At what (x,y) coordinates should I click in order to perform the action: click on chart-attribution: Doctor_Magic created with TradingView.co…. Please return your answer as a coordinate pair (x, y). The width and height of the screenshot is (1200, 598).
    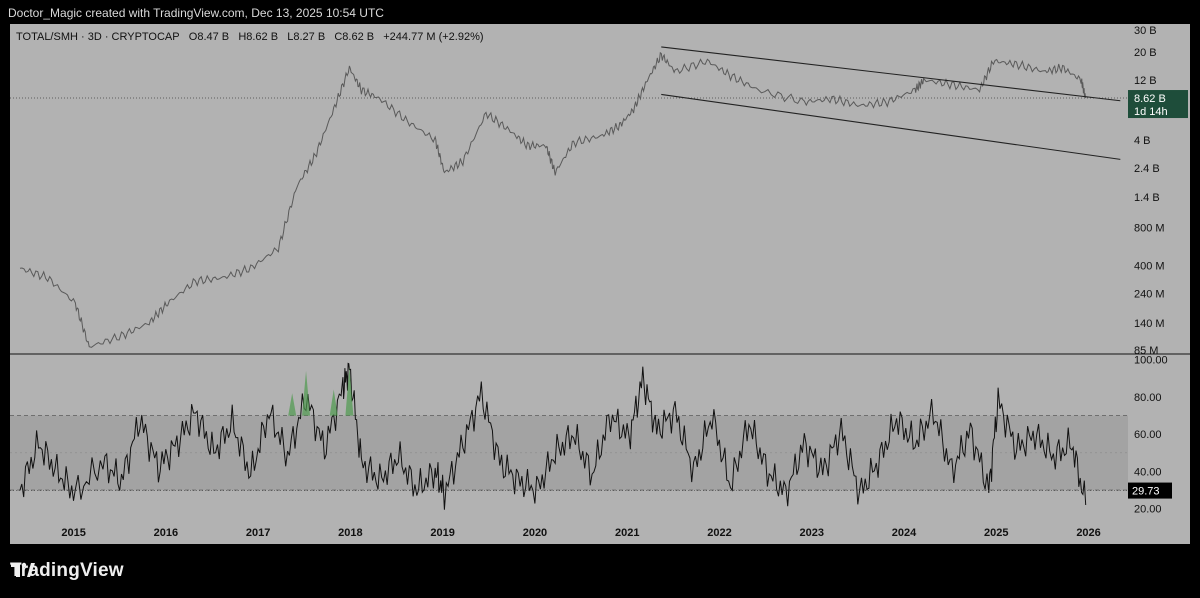
    Looking at the image, I should click on (196, 13).